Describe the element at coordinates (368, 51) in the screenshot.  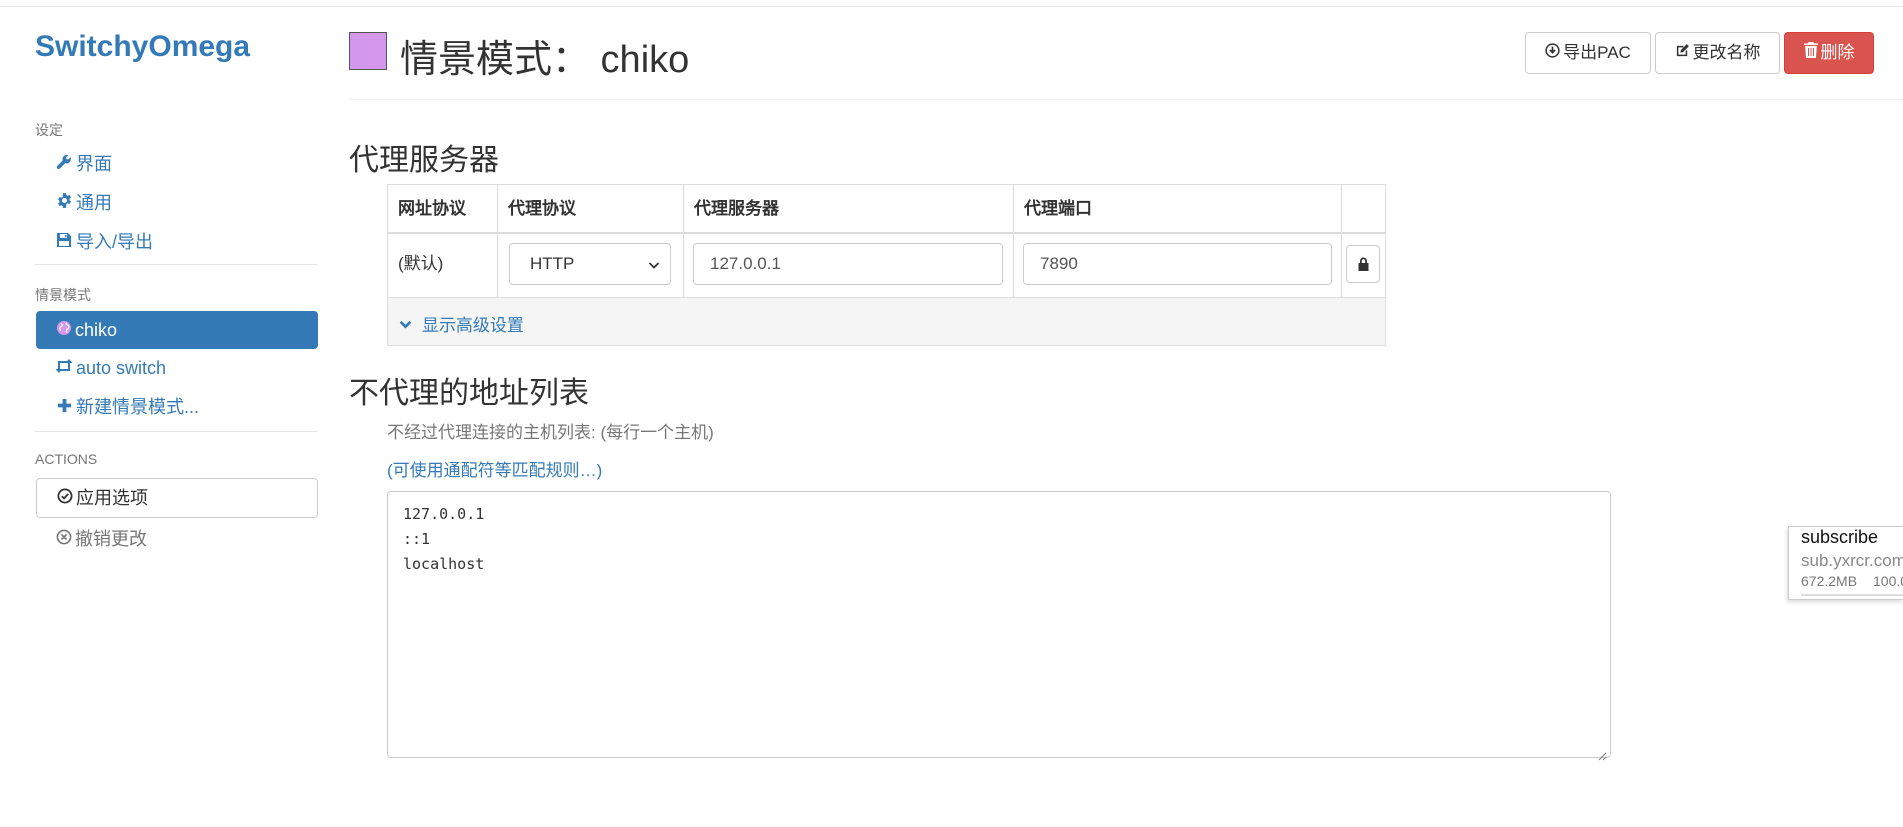
I see `profile-color-swatch` at that location.